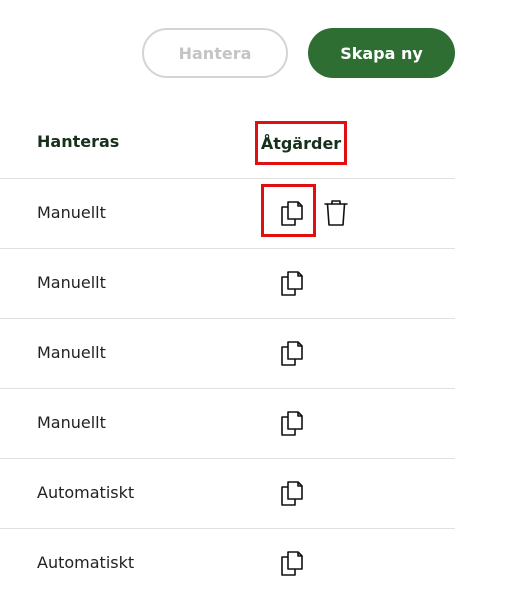 The width and height of the screenshot is (505, 602). Describe the element at coordinates (215, 53) in the screenshot. I see `manage-button: Hantera` at that location.